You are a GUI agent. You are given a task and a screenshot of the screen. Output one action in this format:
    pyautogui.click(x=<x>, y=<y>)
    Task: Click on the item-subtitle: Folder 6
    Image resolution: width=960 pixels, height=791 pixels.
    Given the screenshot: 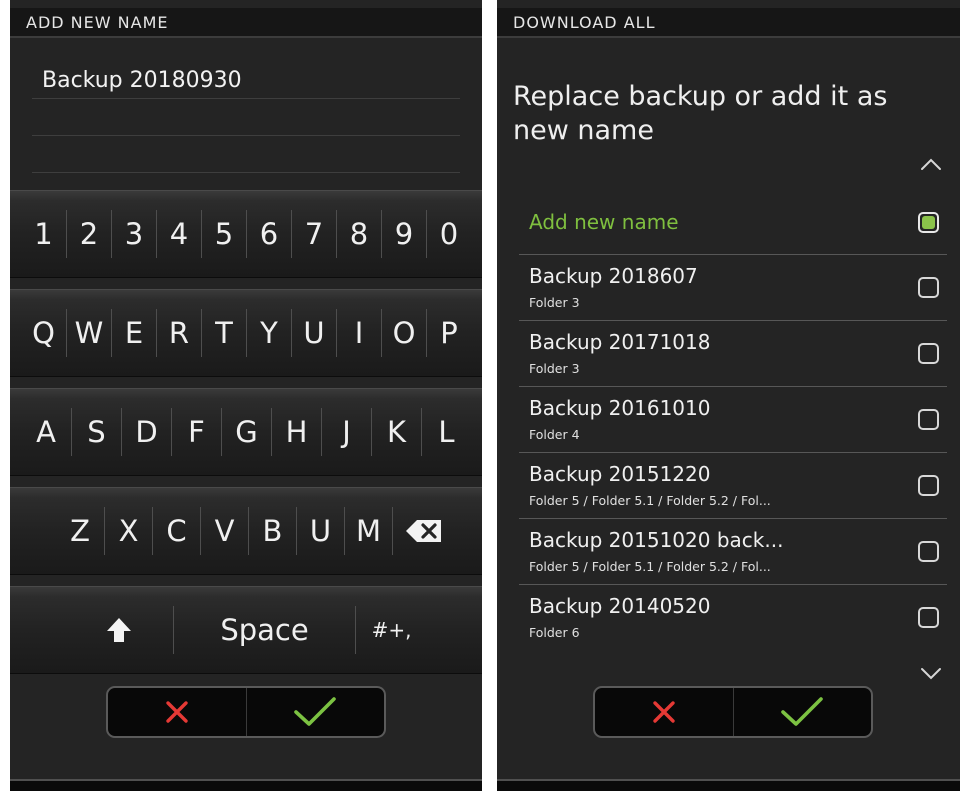 What is the action you would take?
    pyautogui.click(x=554, y=632)
    